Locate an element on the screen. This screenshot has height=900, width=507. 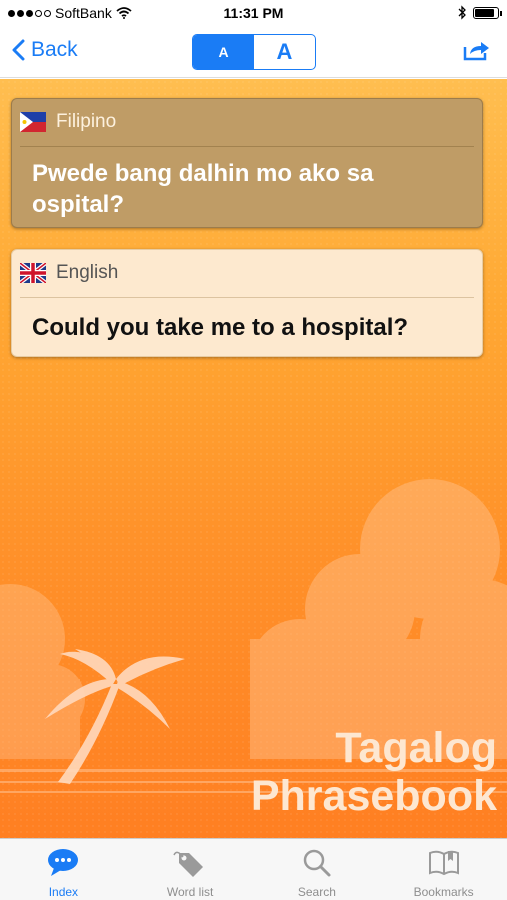
back-label: Back is located at coordinates (54, 49).